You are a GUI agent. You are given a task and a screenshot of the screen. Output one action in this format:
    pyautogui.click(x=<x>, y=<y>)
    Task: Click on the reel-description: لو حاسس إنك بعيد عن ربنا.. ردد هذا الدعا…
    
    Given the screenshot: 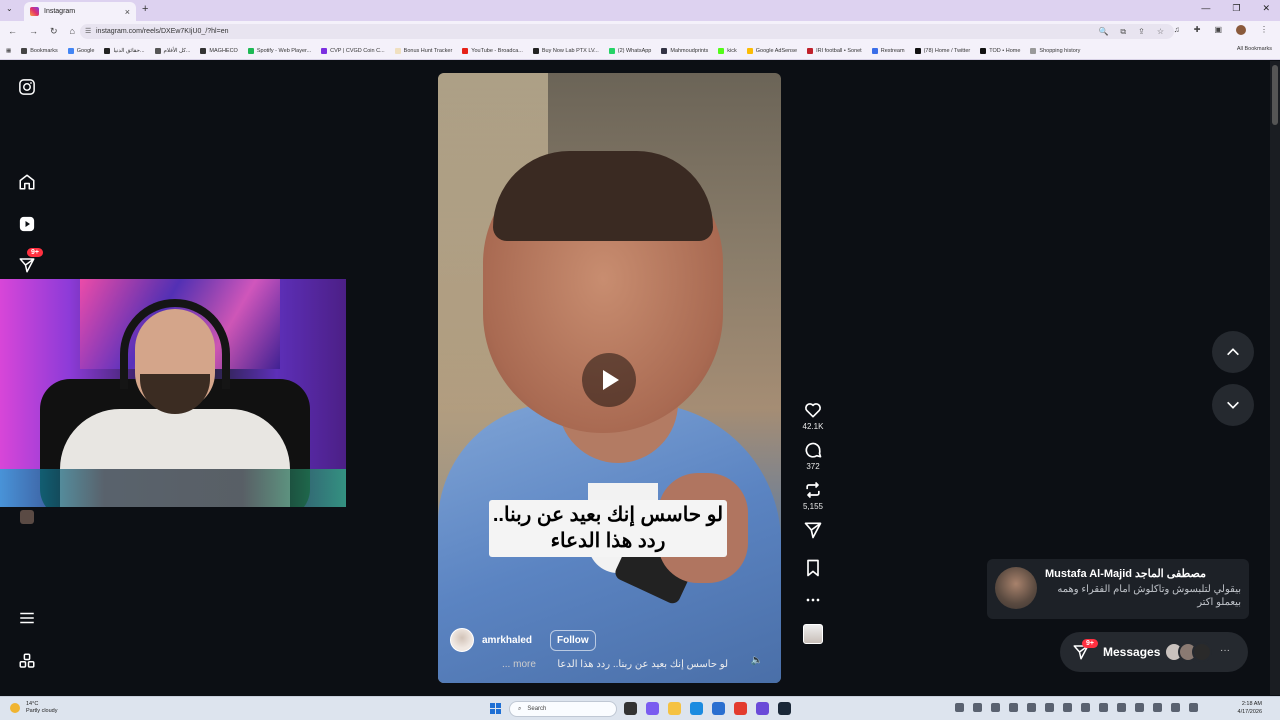 What is the action you would take?
    pyautogui.click(x=643, y=664)
    